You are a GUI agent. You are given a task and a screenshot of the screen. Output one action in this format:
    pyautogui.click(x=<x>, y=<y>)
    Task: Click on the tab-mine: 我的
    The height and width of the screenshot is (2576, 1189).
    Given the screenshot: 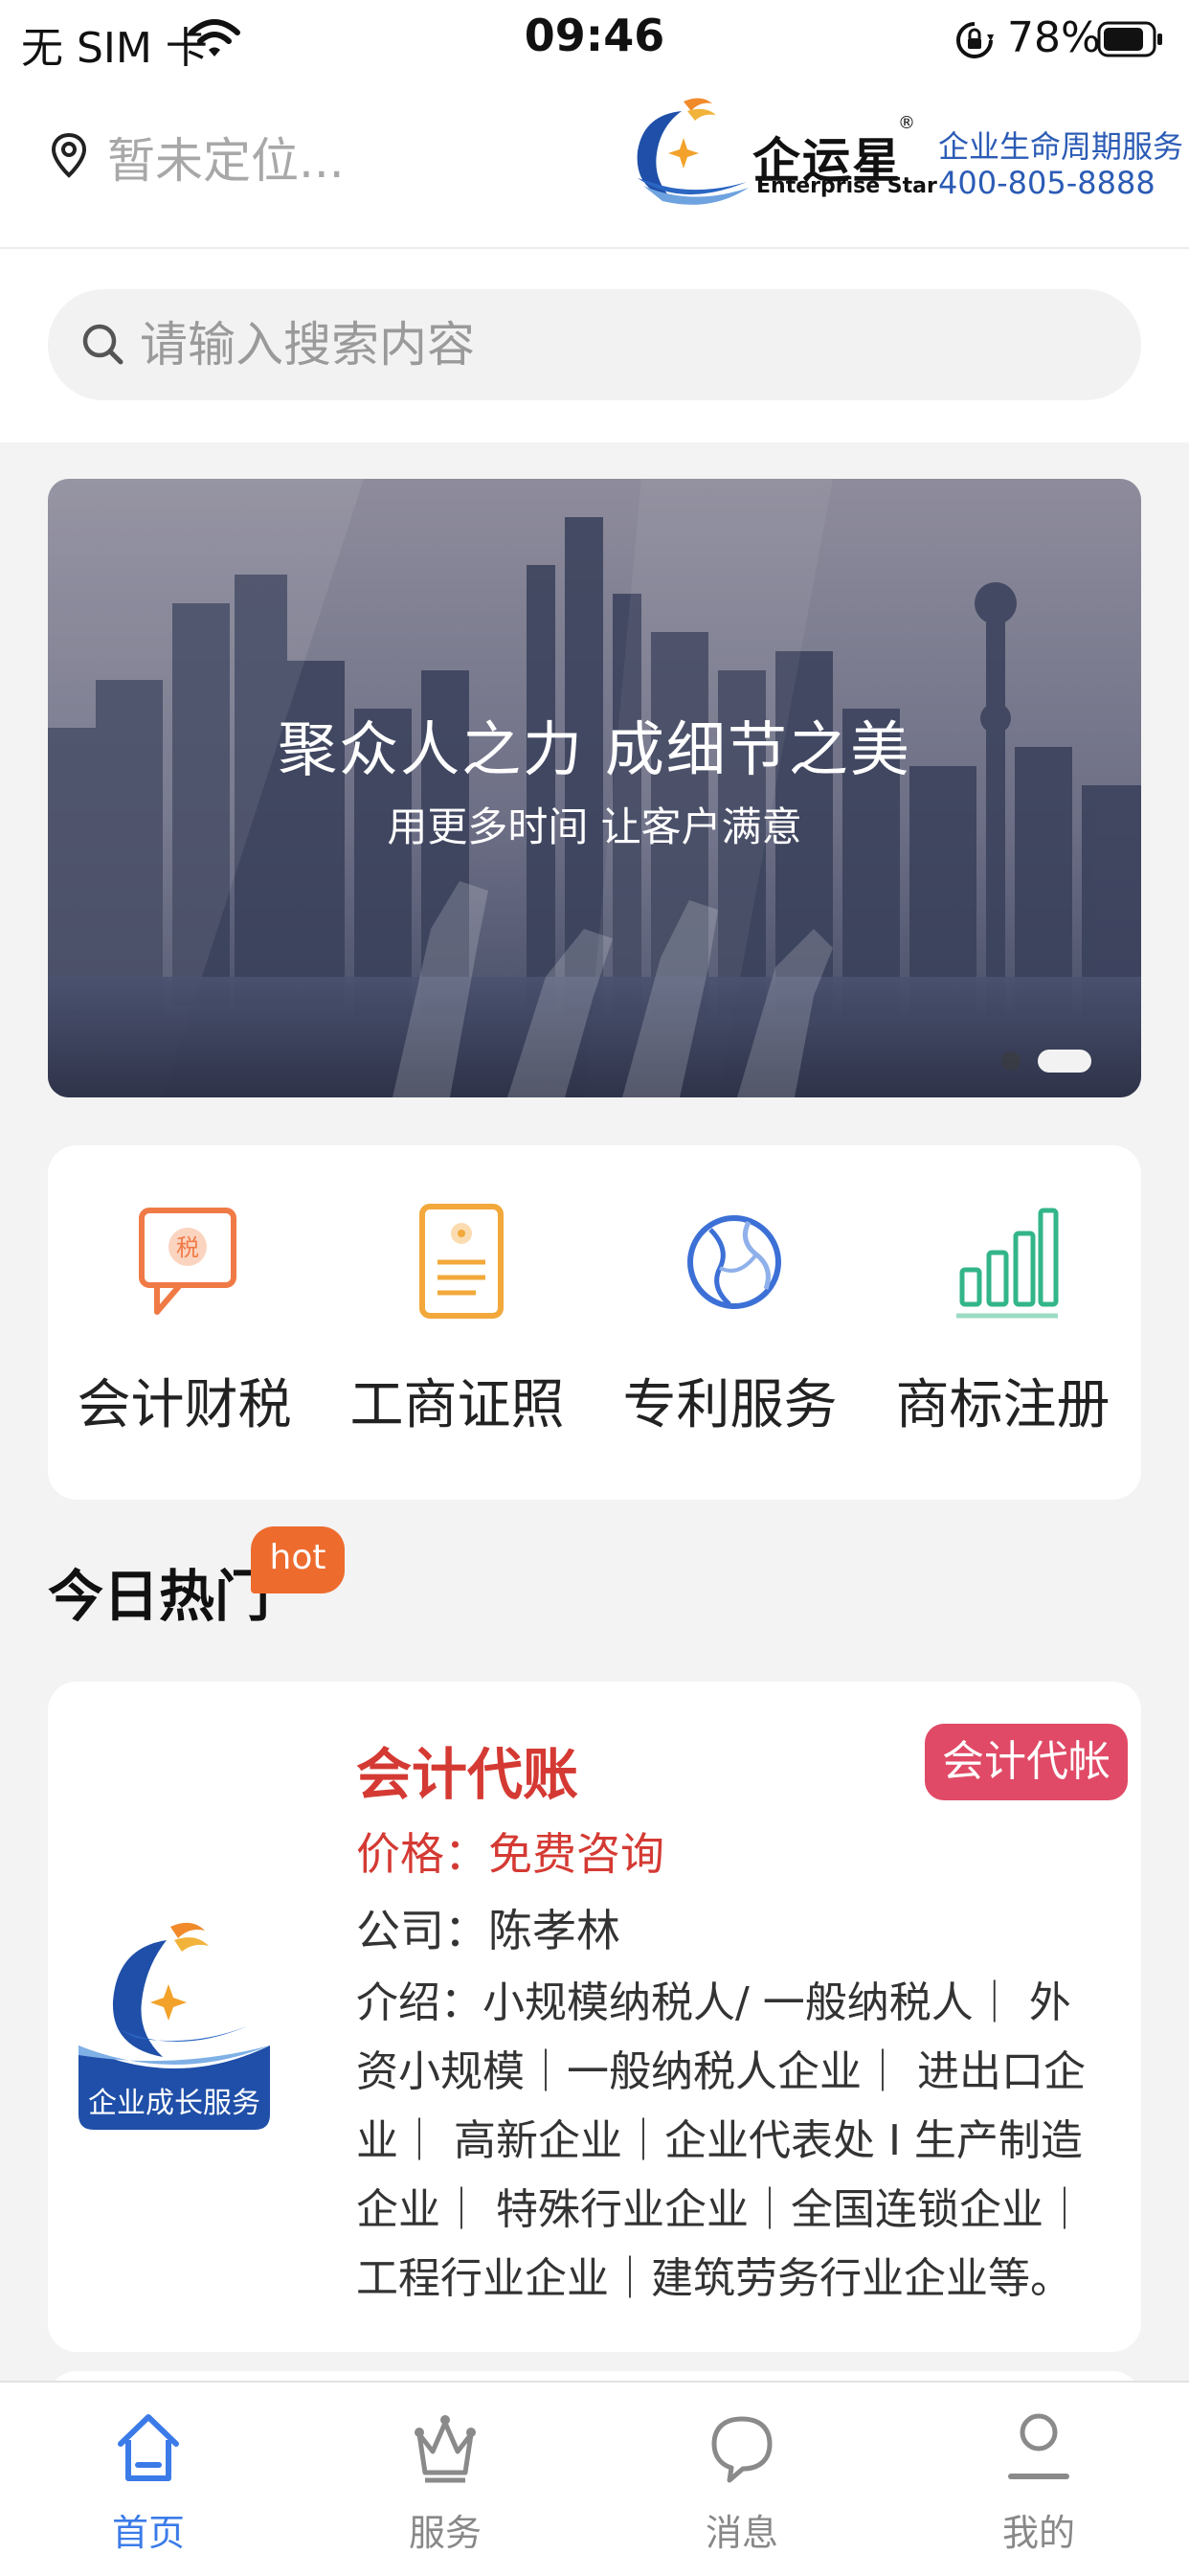 What is the action you would take?
    pyautogui.click(x=1038, y=2477)
    